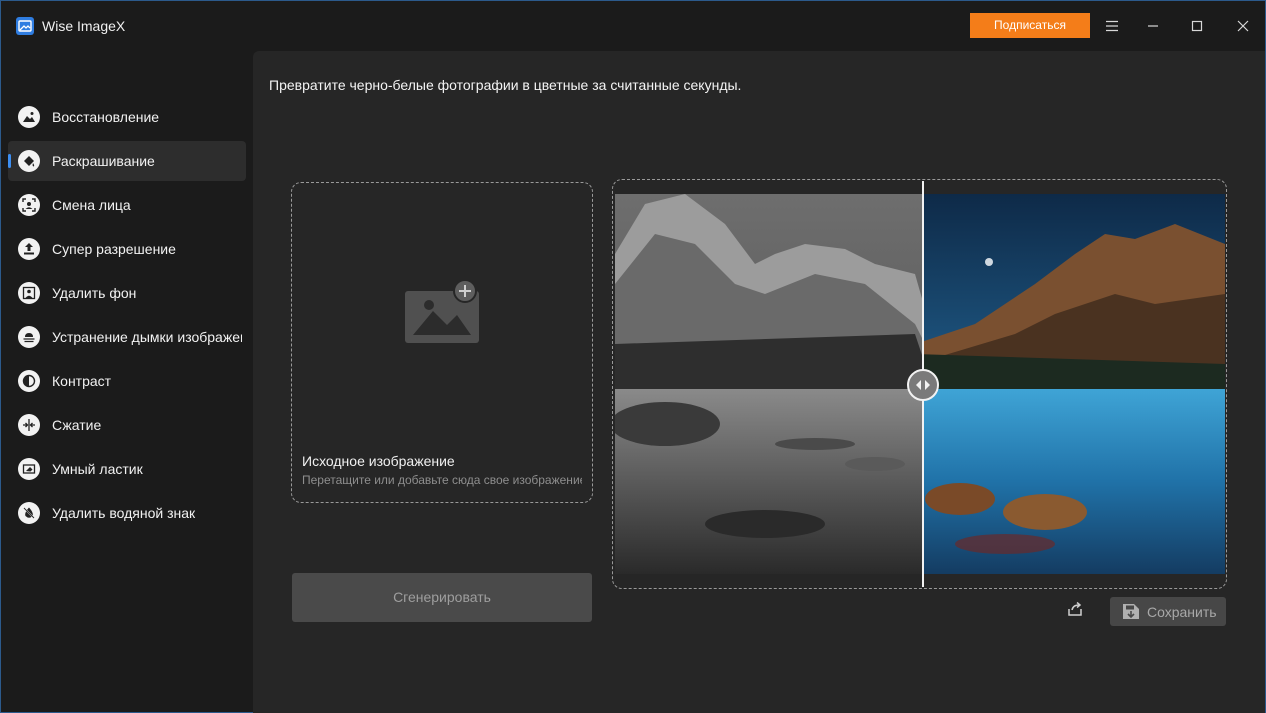 The width and height of the screenshot is (1266, 713). I want to click on sidebar-item-label: Смена лица, so click(91, 205).